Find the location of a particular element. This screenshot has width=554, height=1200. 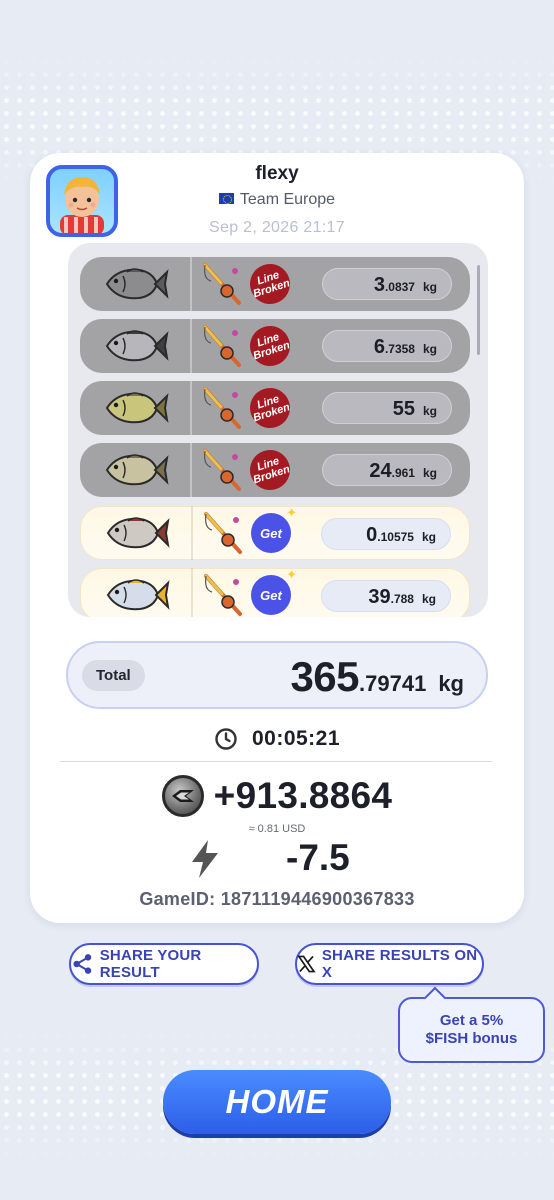

weight-dec: .961 is located at coordinates (403, 473).